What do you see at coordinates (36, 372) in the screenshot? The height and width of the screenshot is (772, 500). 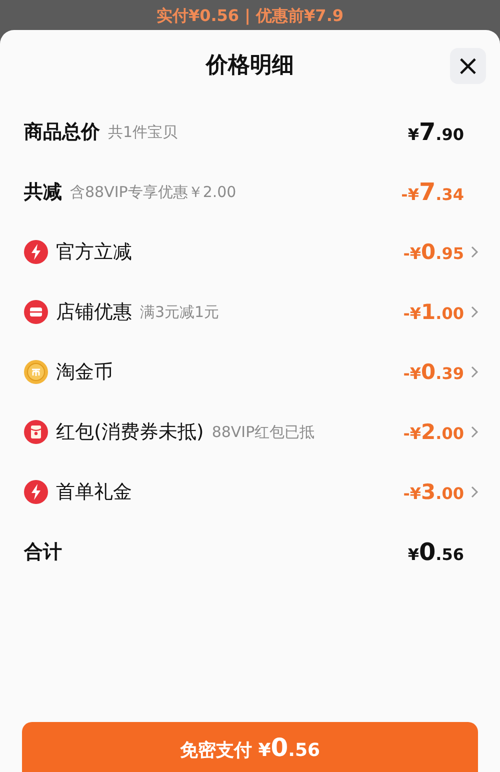 I see `coin-icon` at bounding box center [36, 372].